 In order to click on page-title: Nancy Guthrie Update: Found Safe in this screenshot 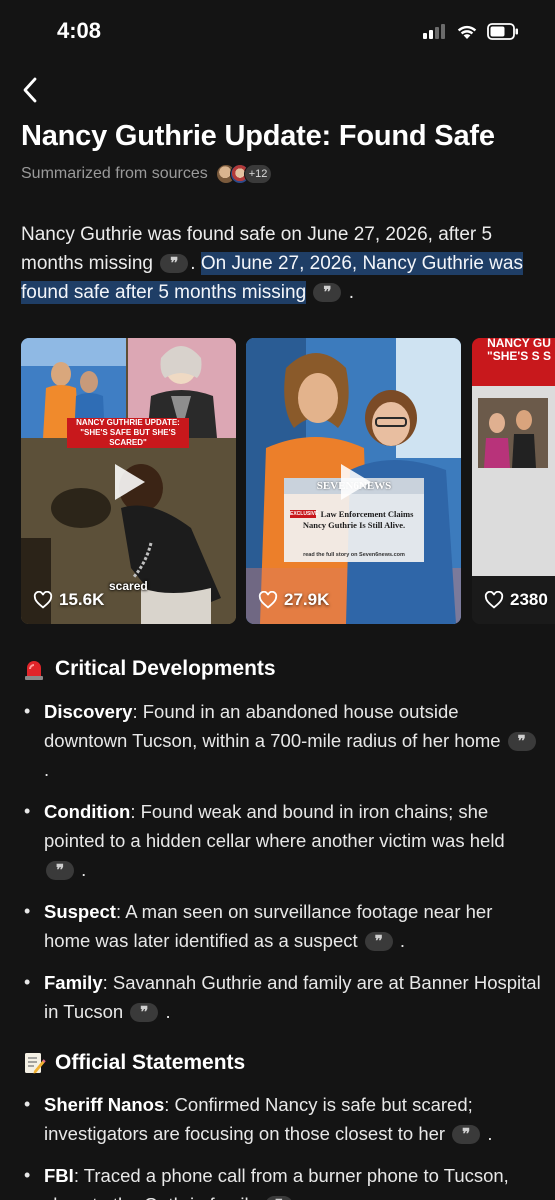, I will do `click(258, 136)`.